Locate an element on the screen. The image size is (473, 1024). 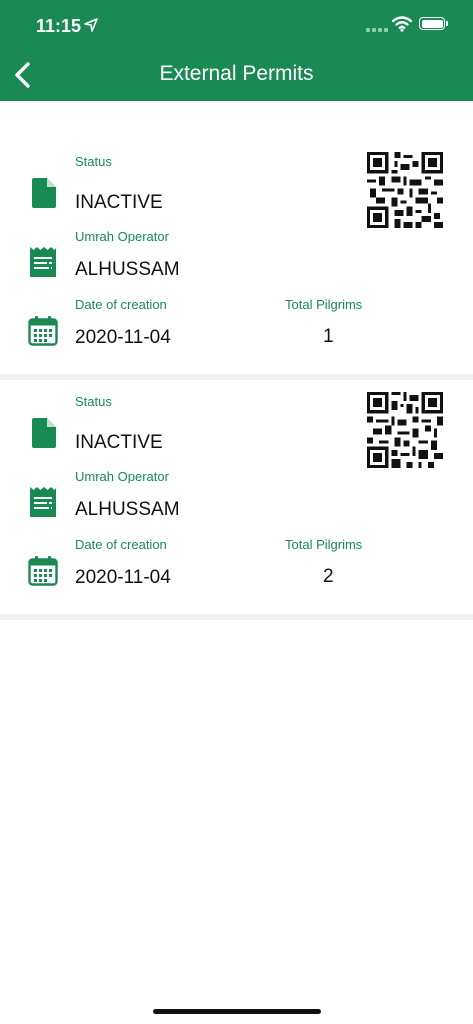
location-arrow-icon is located at coordinates (91, 25).